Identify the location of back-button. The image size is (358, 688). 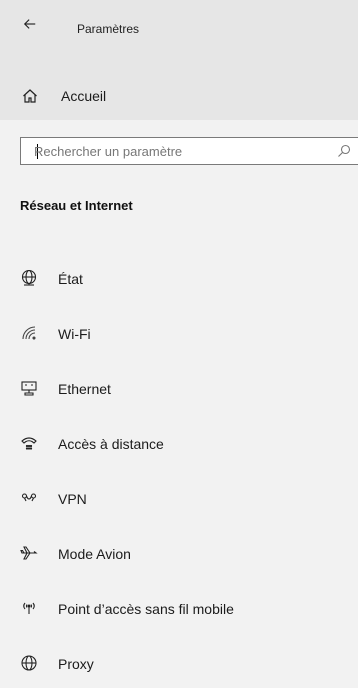
(30, 26).